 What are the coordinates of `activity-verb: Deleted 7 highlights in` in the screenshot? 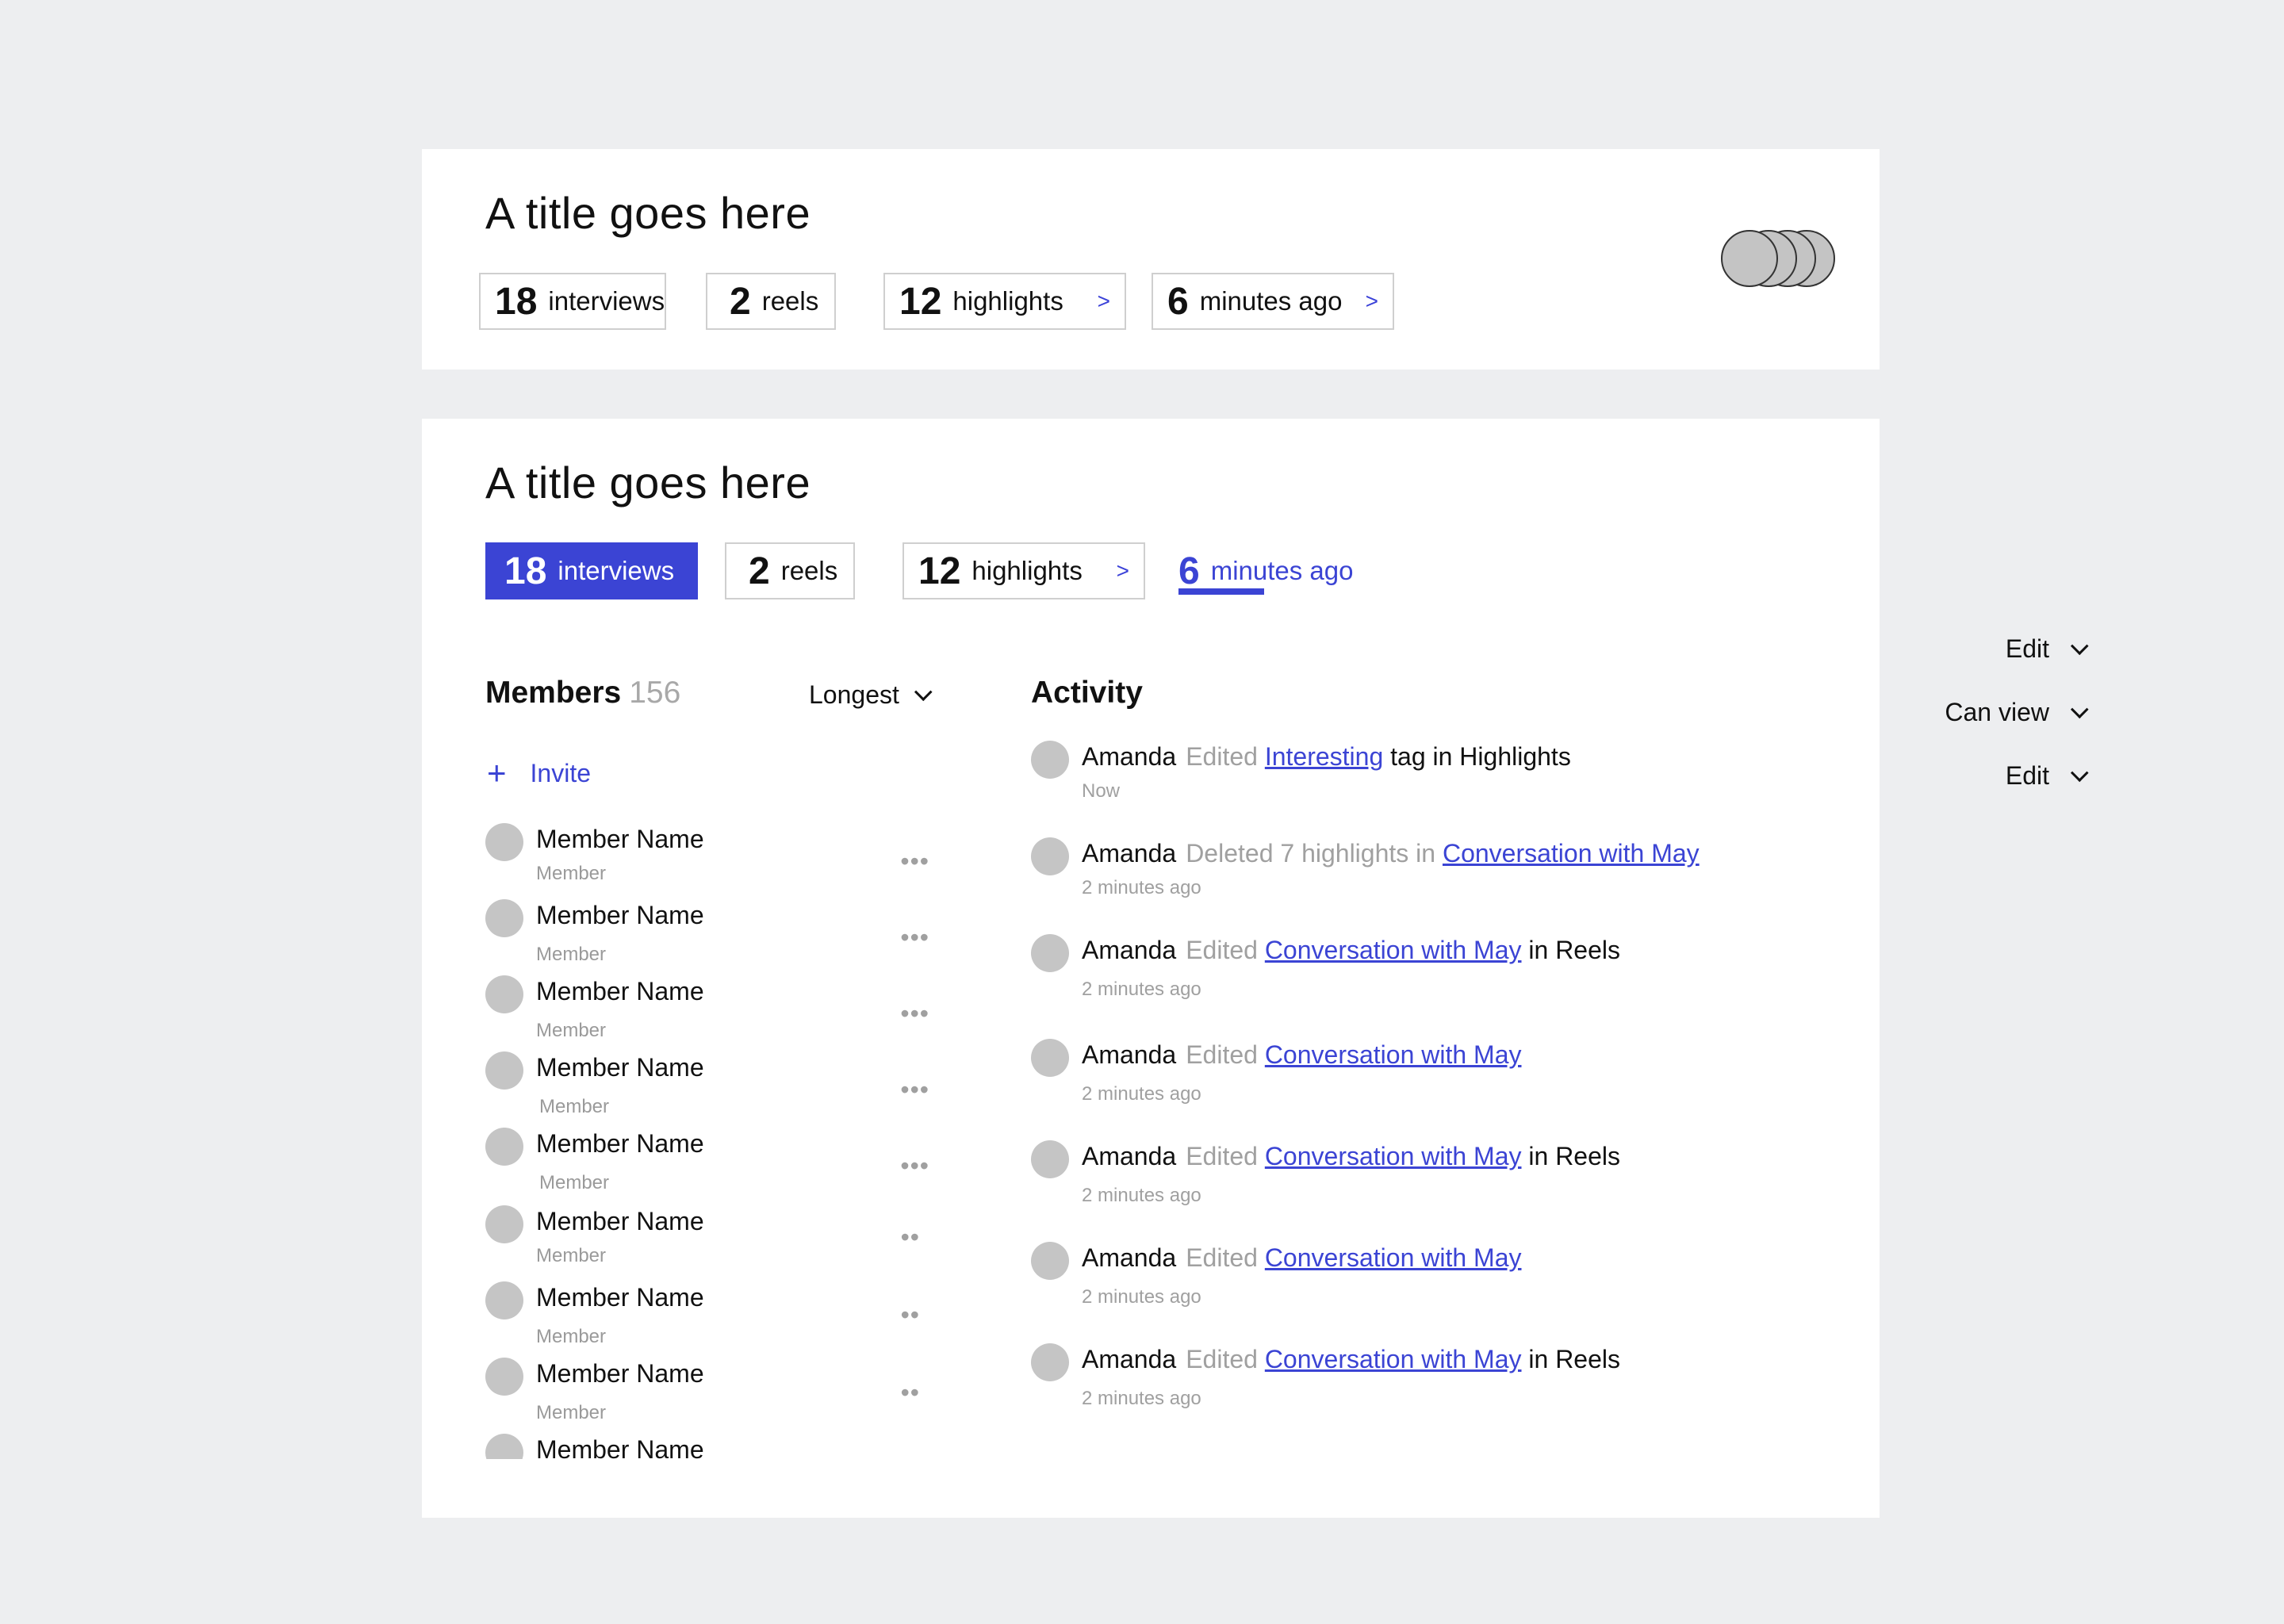 It's located at (1311, 853).